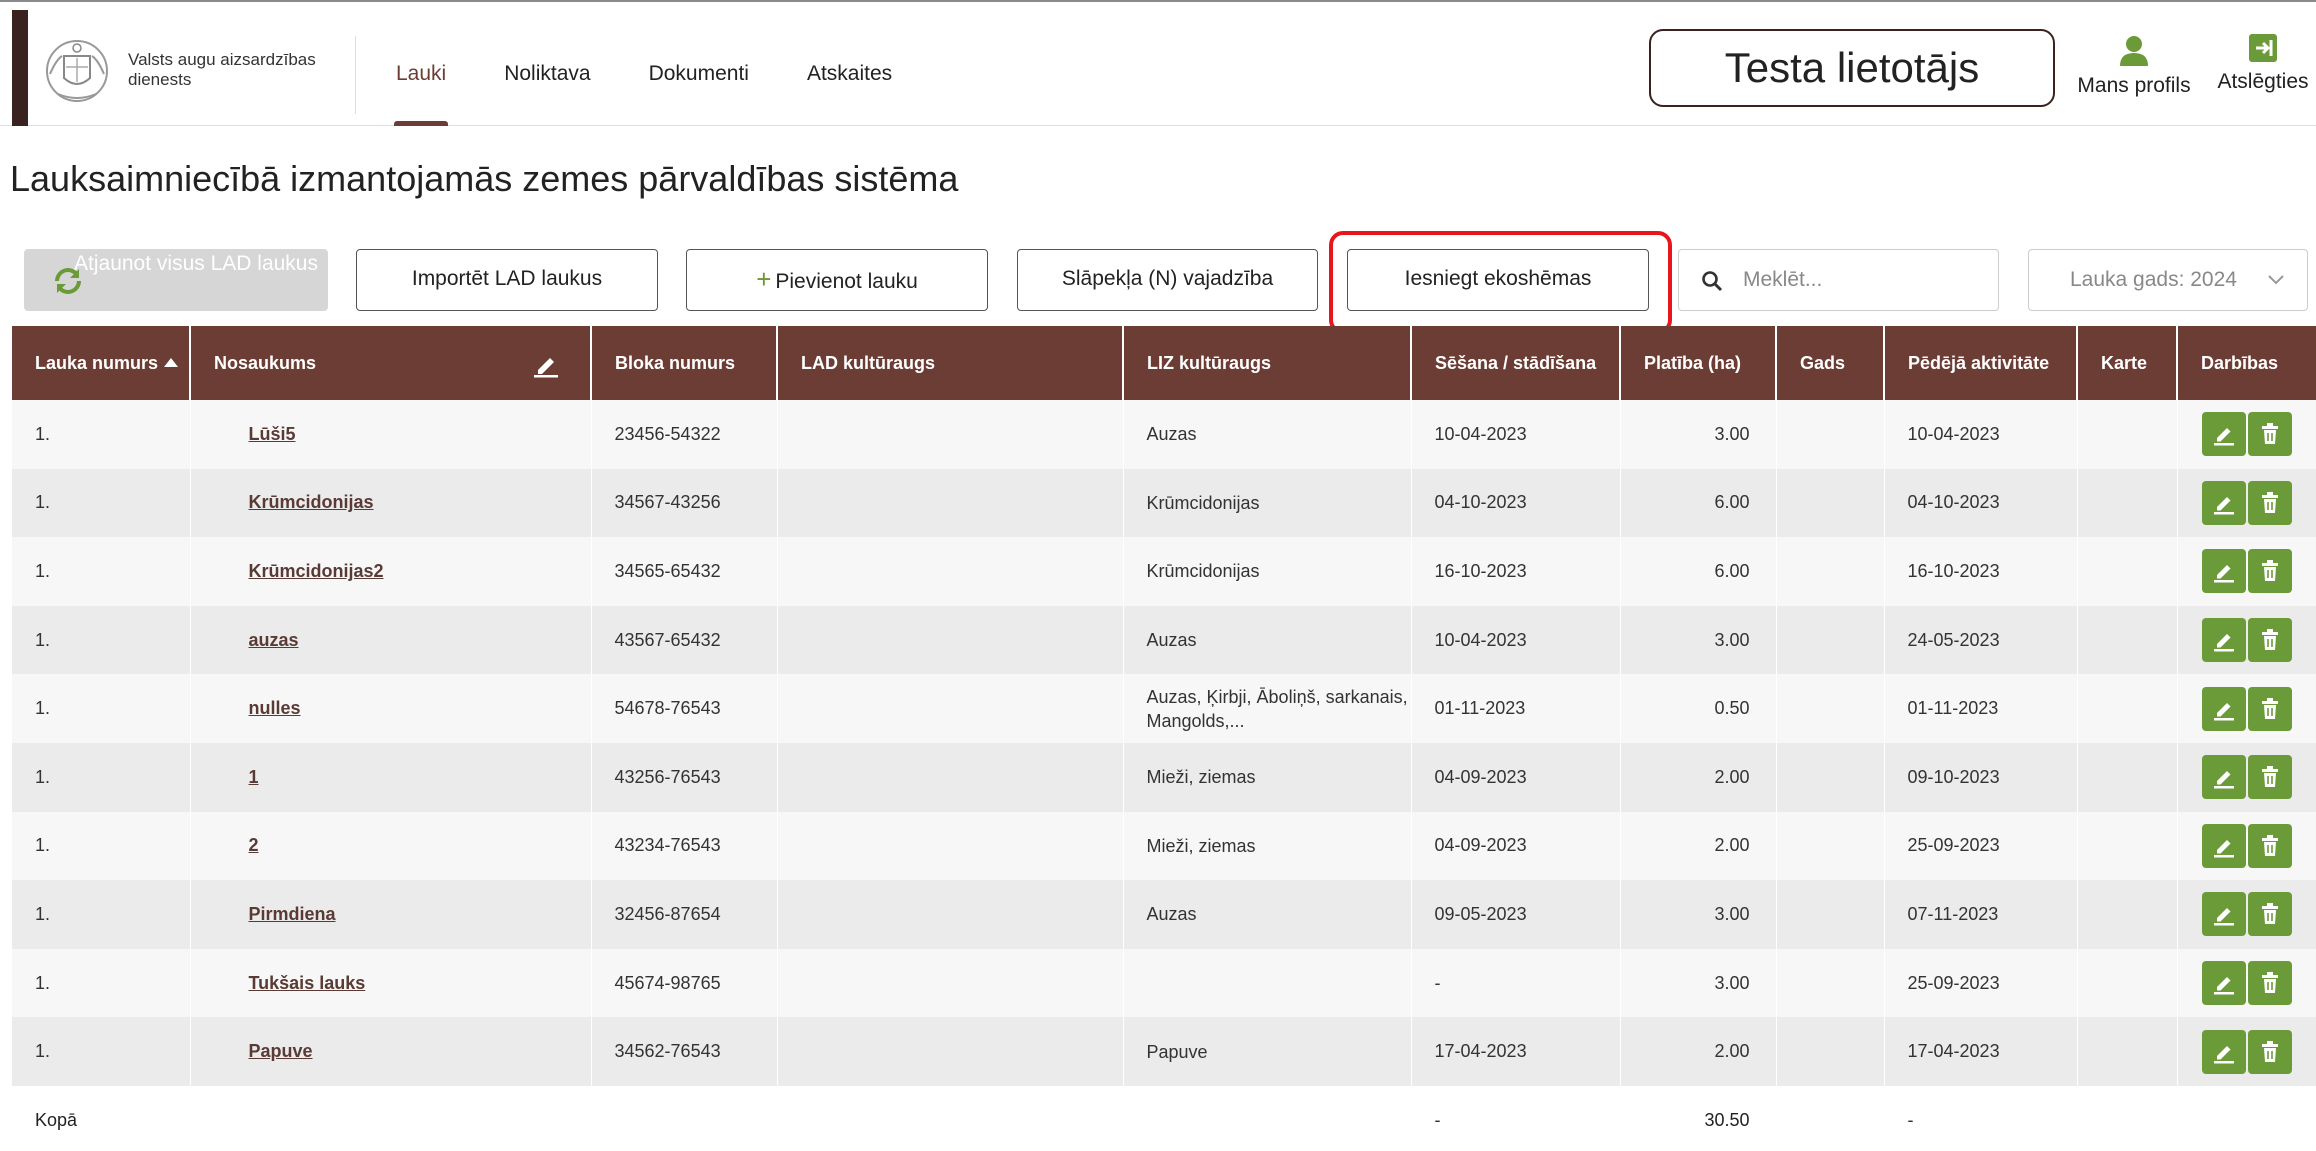 The width and height of the screenshot is (2316, 1151). Describe the element at coordinates (2127, 363) in the screenshot. I see `col-map: Karte` at that location.